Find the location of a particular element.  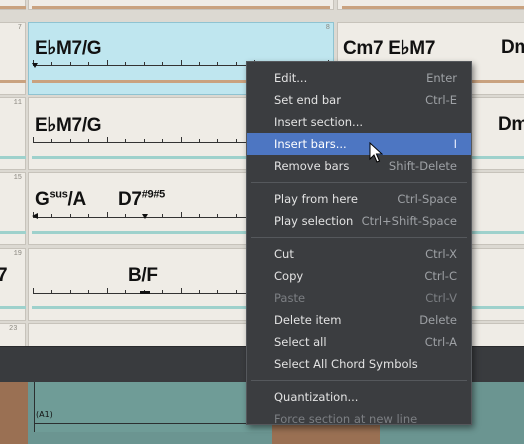

bar-number: 15 is located at coordinates (17, 178).